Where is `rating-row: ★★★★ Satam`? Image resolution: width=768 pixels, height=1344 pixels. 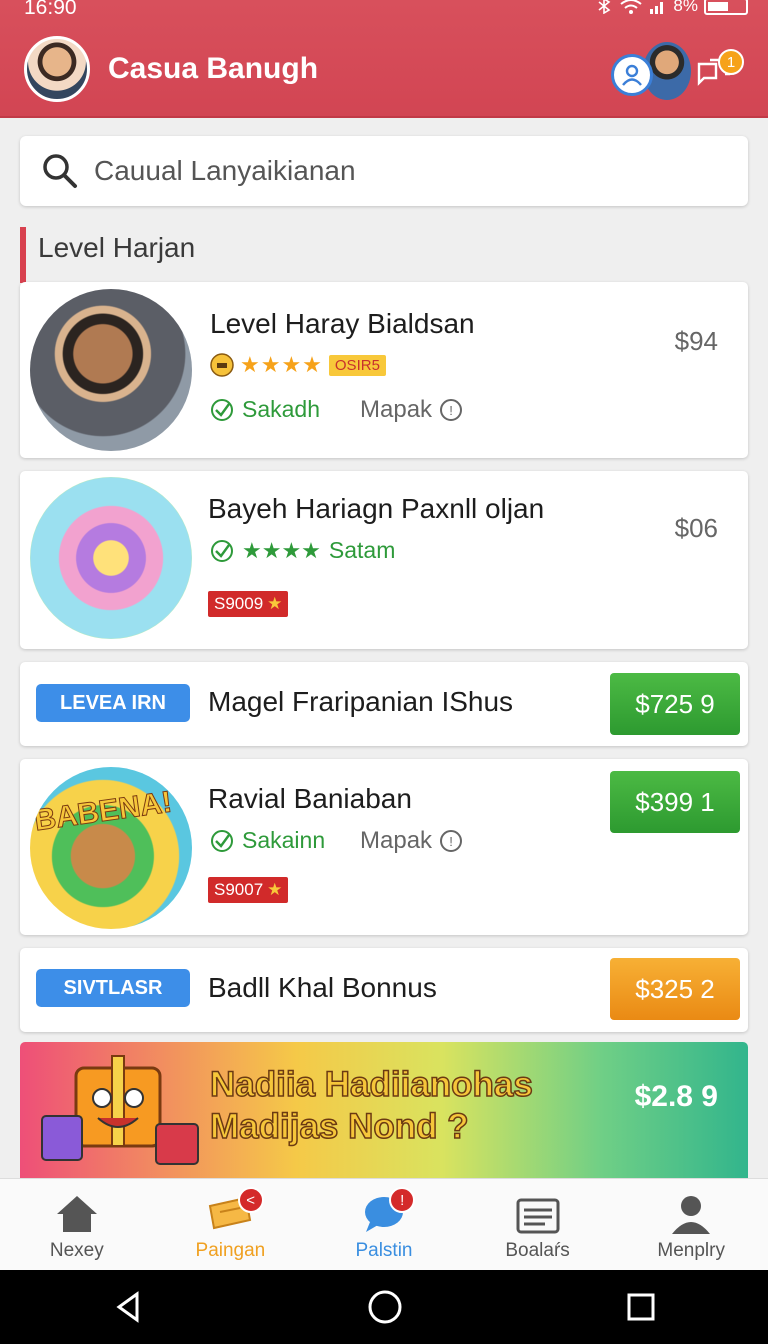 rating-row: ★★★★ Satam is located at coordinates (302, 550).